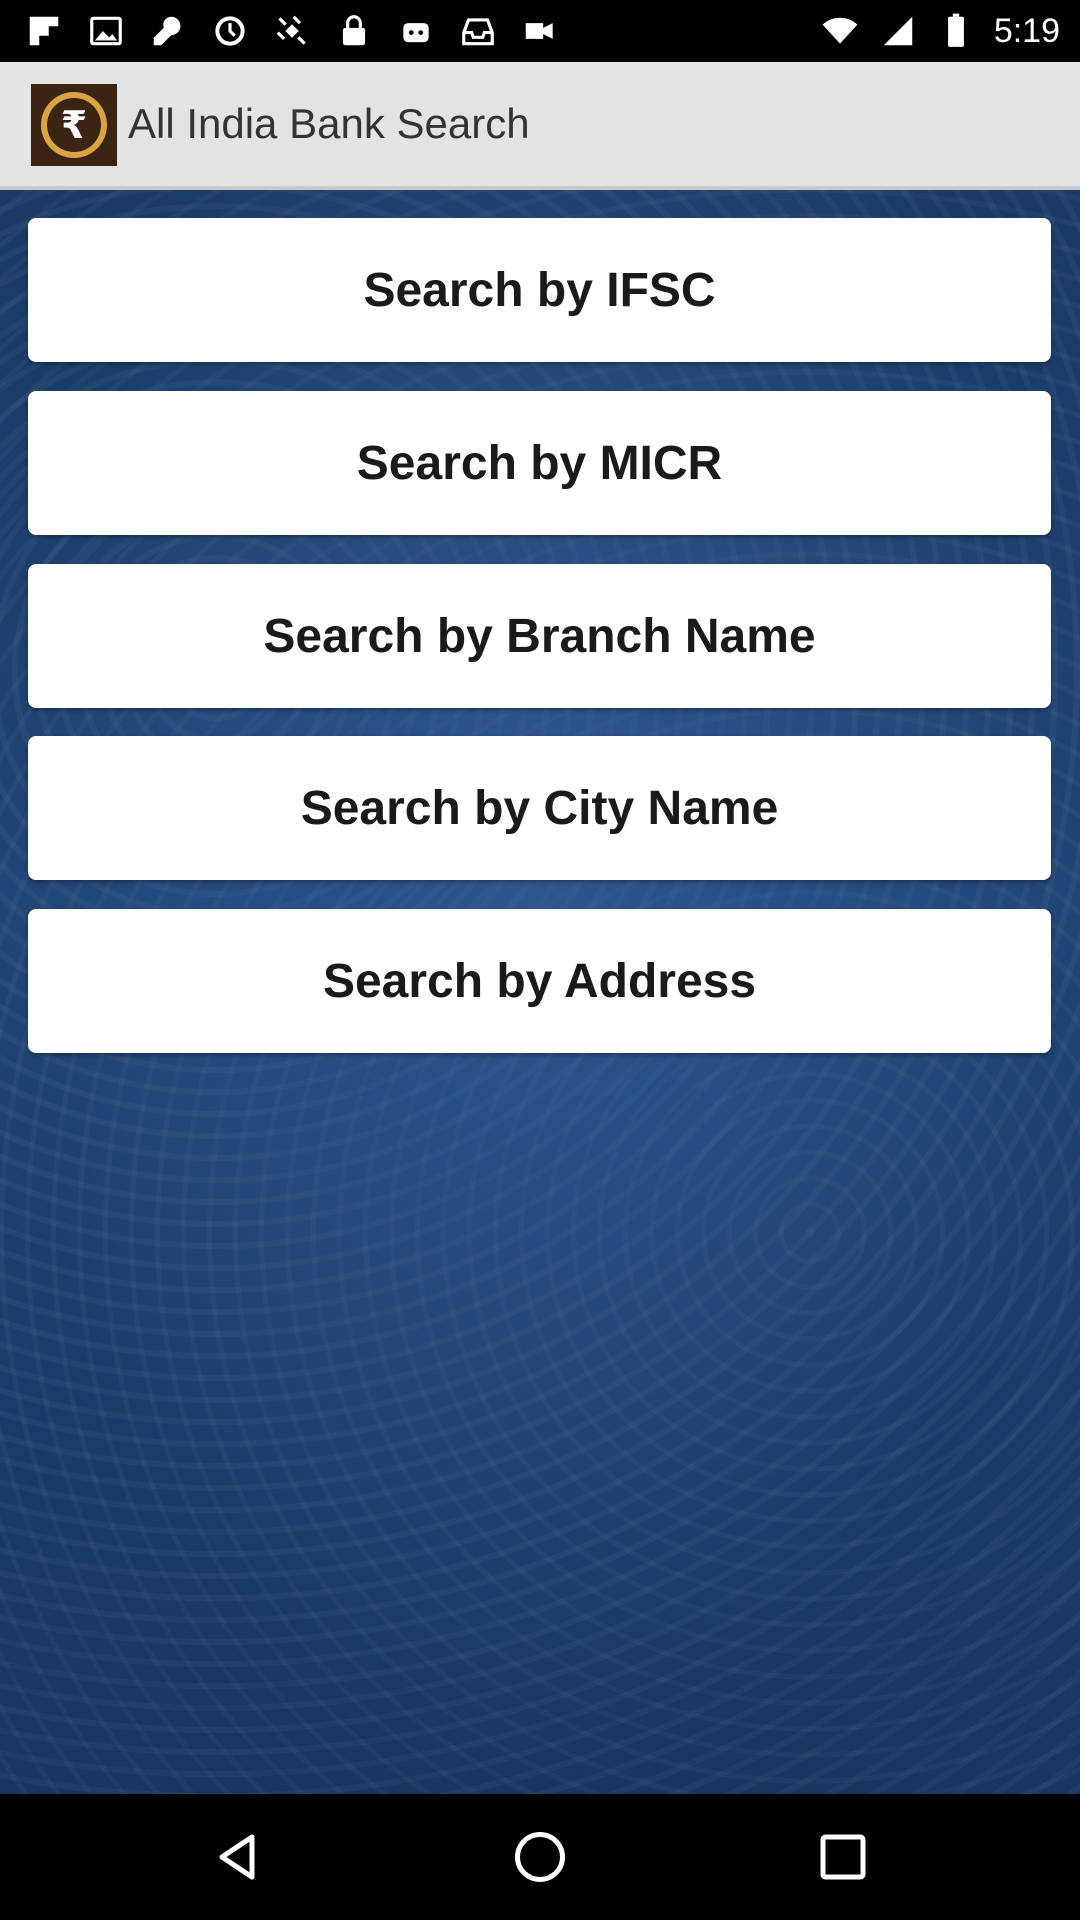  What do you see at coordinates (539, 290) in the screenshot?
I see `search-by-ifsc-button: Search by IFSC` at bounding box center [539, 290].